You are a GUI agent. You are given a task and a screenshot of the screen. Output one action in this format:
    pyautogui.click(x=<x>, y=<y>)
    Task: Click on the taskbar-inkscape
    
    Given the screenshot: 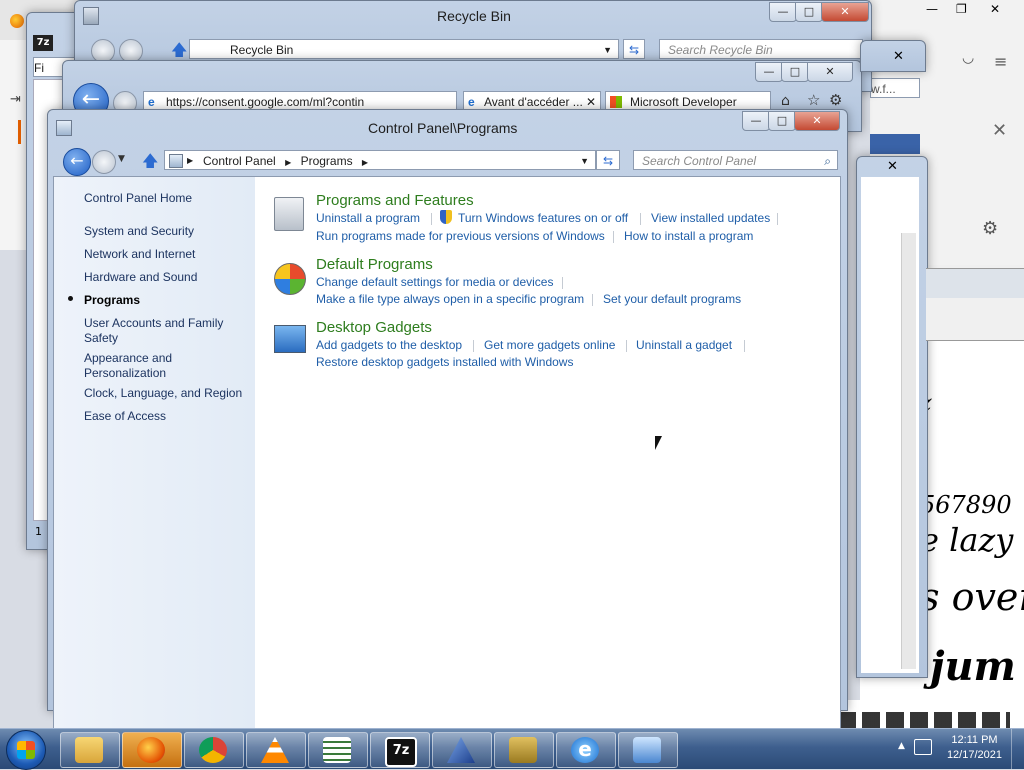 What is the action you would take?
    pyautogui.click(x=462, y=750)
    